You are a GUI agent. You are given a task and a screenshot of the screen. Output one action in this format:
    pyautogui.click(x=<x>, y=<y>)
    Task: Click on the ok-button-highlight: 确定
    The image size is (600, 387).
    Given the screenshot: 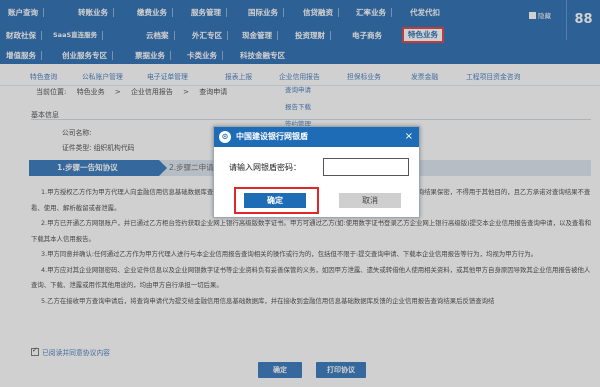 What is the action you would take?
    pyautogui.click(x=276, y=200)
    